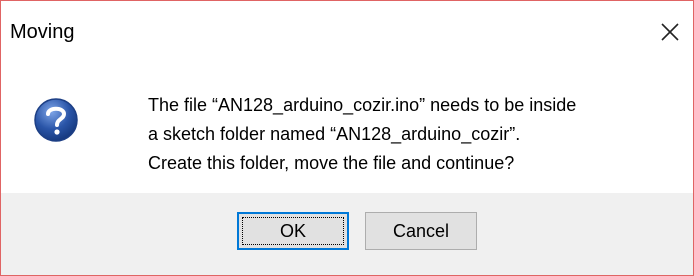  I want to click on cancel-button: Cancel, so click(421, 231).